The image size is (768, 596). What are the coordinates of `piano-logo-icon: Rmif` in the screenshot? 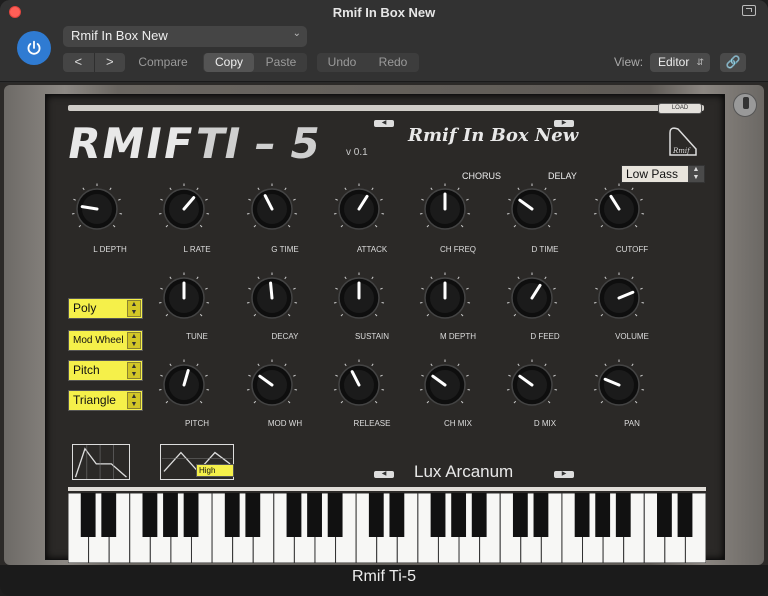 It's located at (683, 141).